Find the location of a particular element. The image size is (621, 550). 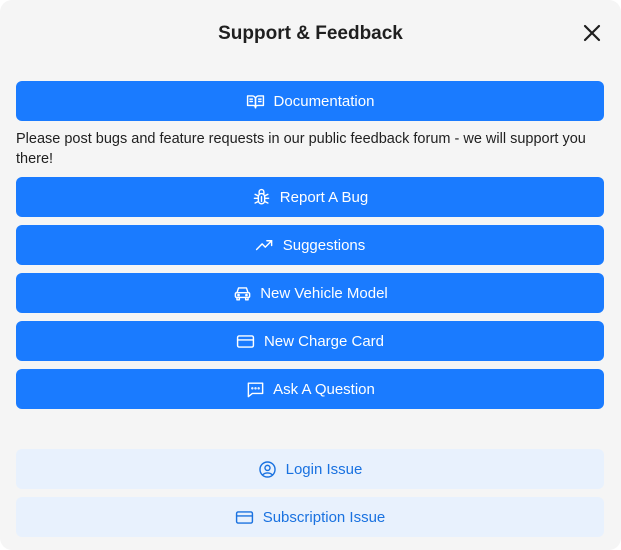

documentation-label: Documentation is located at coordinates (324, 101).